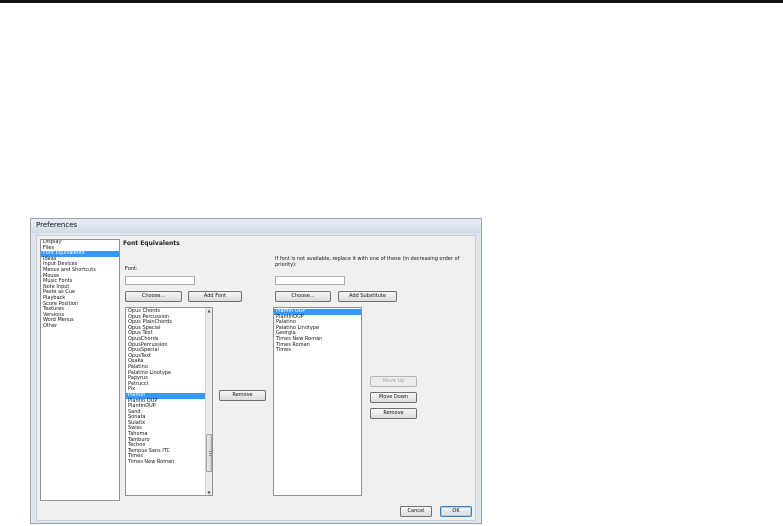 The height and width of the screenshot is (526, 783). Describe the element at coordinates (80, 326) in the screenshot. I see `category-item: Other` at that location.